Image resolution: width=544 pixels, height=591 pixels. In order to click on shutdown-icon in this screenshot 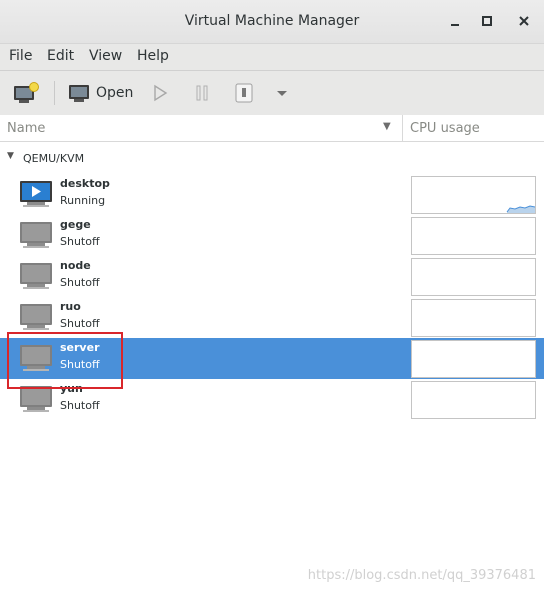, I will do `click(244, 93)`.